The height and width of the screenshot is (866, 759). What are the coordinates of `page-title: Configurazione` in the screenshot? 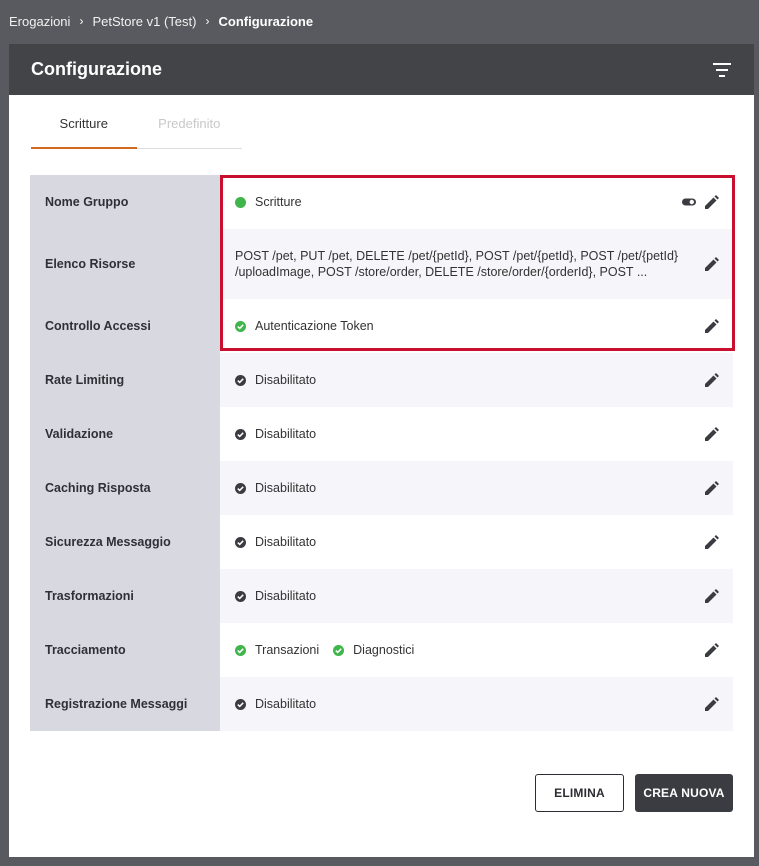 It's located at (96, 69).